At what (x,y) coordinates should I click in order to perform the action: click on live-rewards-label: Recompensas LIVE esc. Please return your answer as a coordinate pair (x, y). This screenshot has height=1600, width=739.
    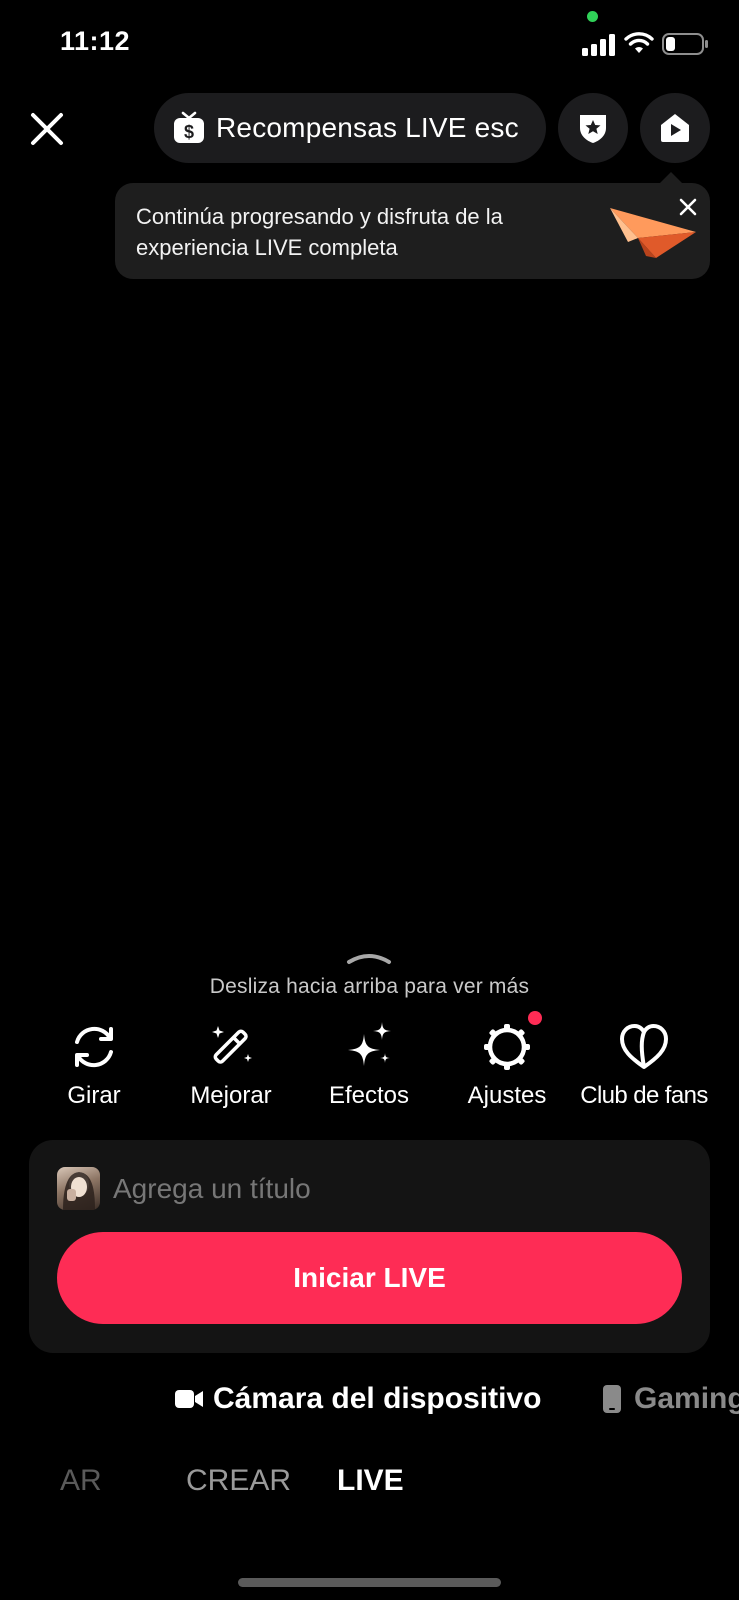
    Looking at the image, I should click on (367, 127).